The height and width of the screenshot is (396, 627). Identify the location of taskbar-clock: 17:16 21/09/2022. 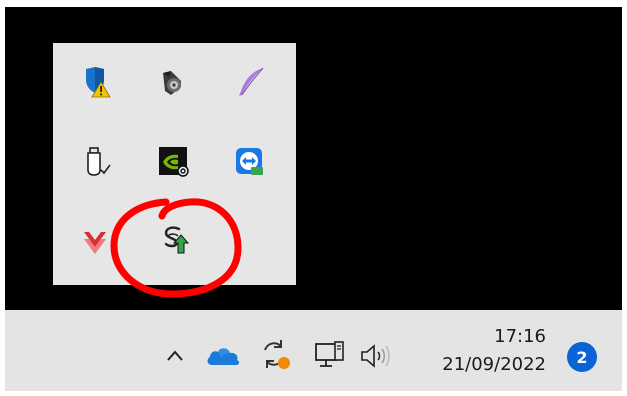
(494, 351).